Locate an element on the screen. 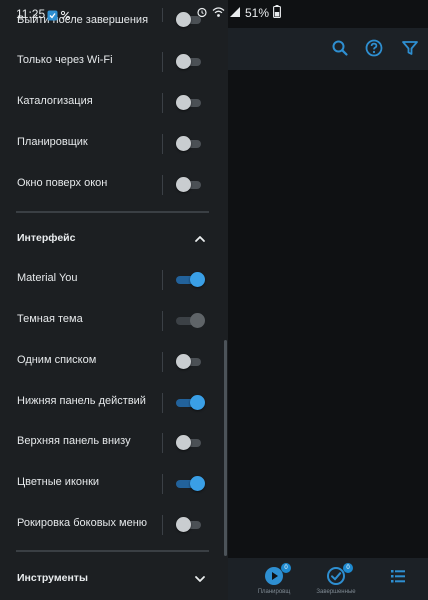 The image size is (428, 600). setting-top-bar-bottom: Верхняя панель внизу is located at coordinates (112, 443).